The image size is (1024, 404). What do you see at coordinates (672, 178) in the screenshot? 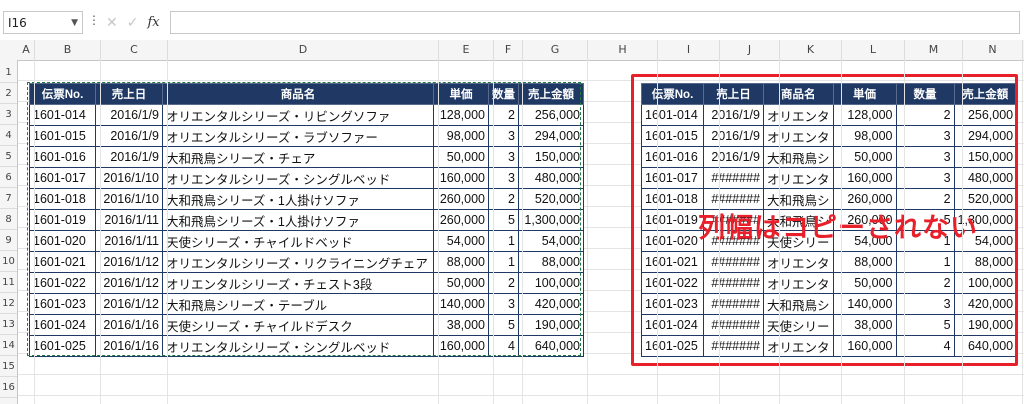
I see `table-cell: 1601-017` at bounding box center [672, 178].